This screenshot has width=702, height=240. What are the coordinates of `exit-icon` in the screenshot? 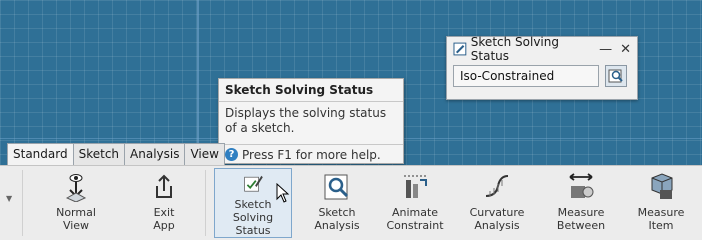 It's located at (164, 186).